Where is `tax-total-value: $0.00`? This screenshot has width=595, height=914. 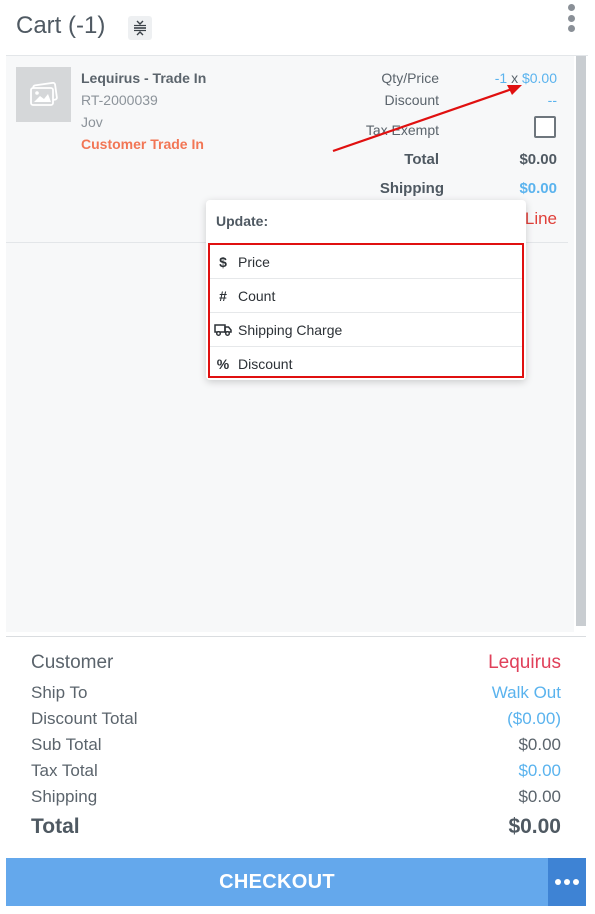 tax-total-value: $0.00 is located at coordinates (539, 771).